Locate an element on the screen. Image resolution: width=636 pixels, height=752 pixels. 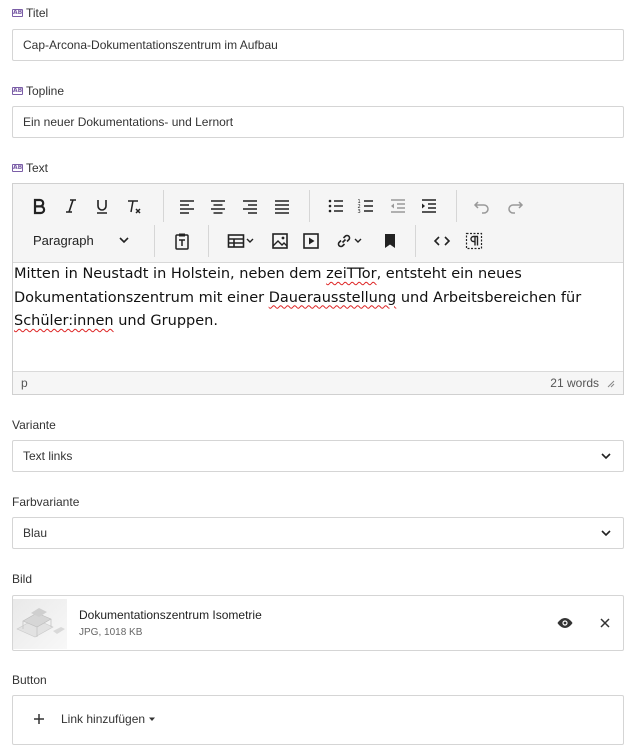
plus-icon is located at coordinates (39, 719).